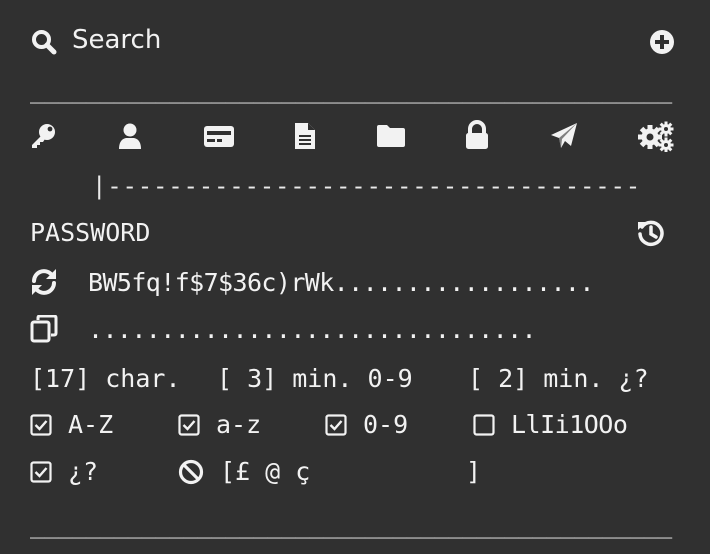  What do you see at coordinates (305, 136) in the screenshot?
I see `file-text-icon` at bounding box center [305, 136].